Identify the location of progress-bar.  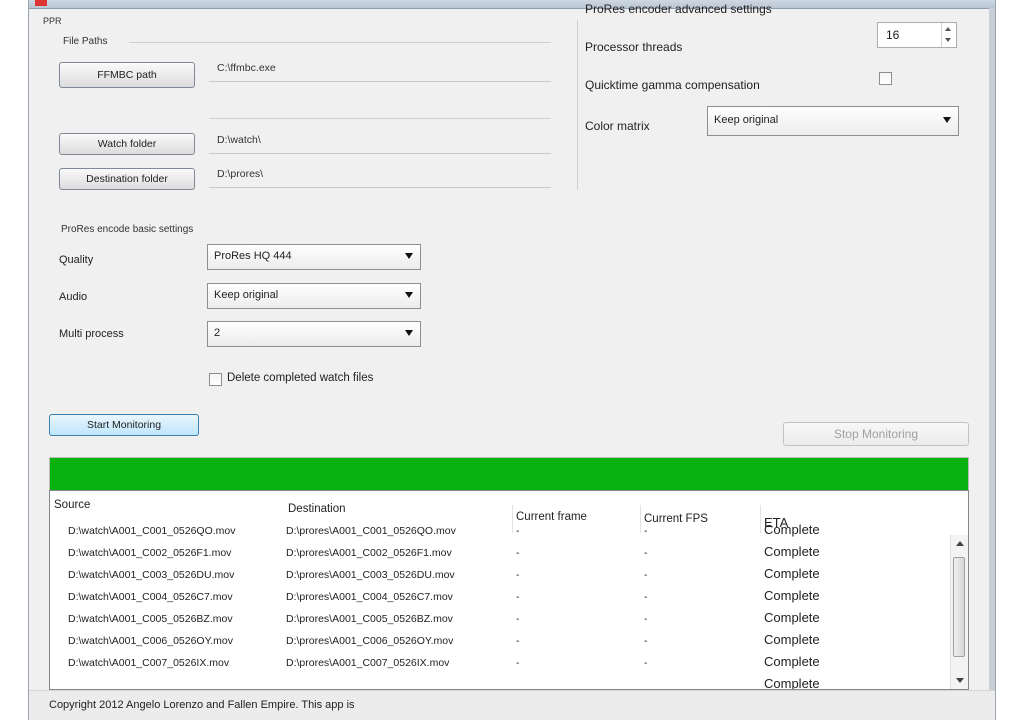
(509, 474).